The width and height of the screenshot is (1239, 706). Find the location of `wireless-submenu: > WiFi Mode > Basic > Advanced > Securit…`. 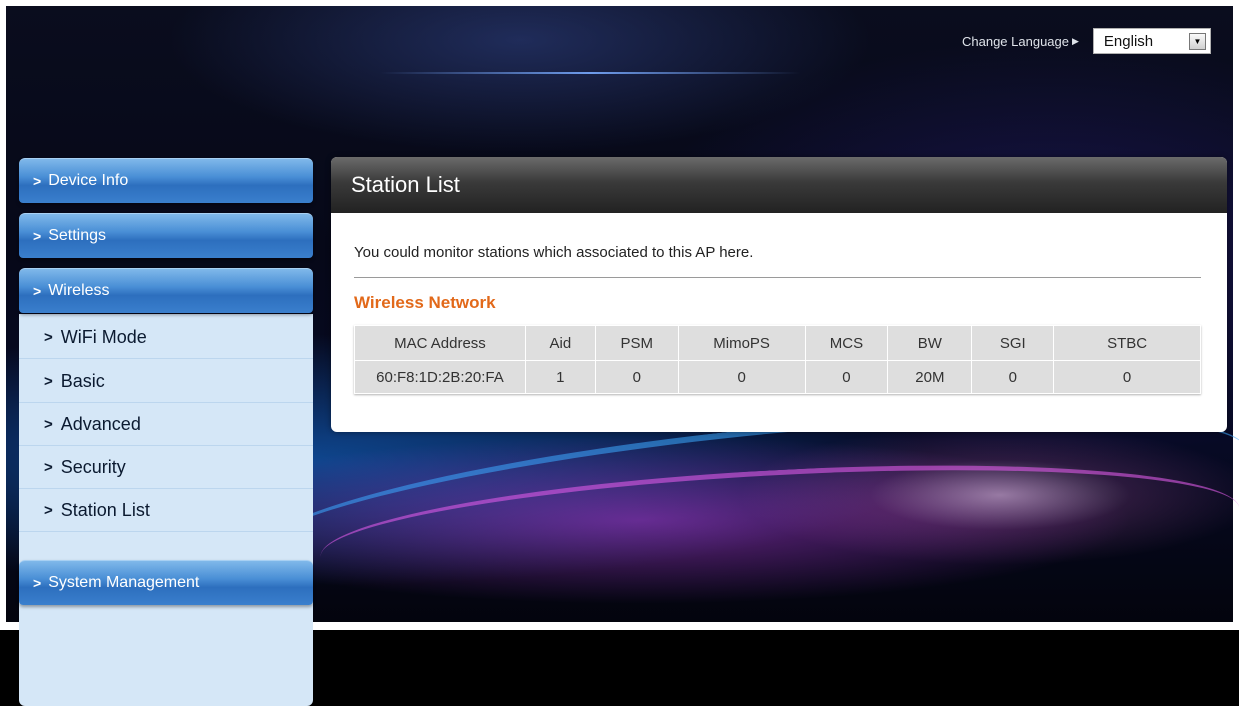

wireless-submenu: > WiFi Mode > Basic > Advanced > Securit… is located at coordinates (166, 510).